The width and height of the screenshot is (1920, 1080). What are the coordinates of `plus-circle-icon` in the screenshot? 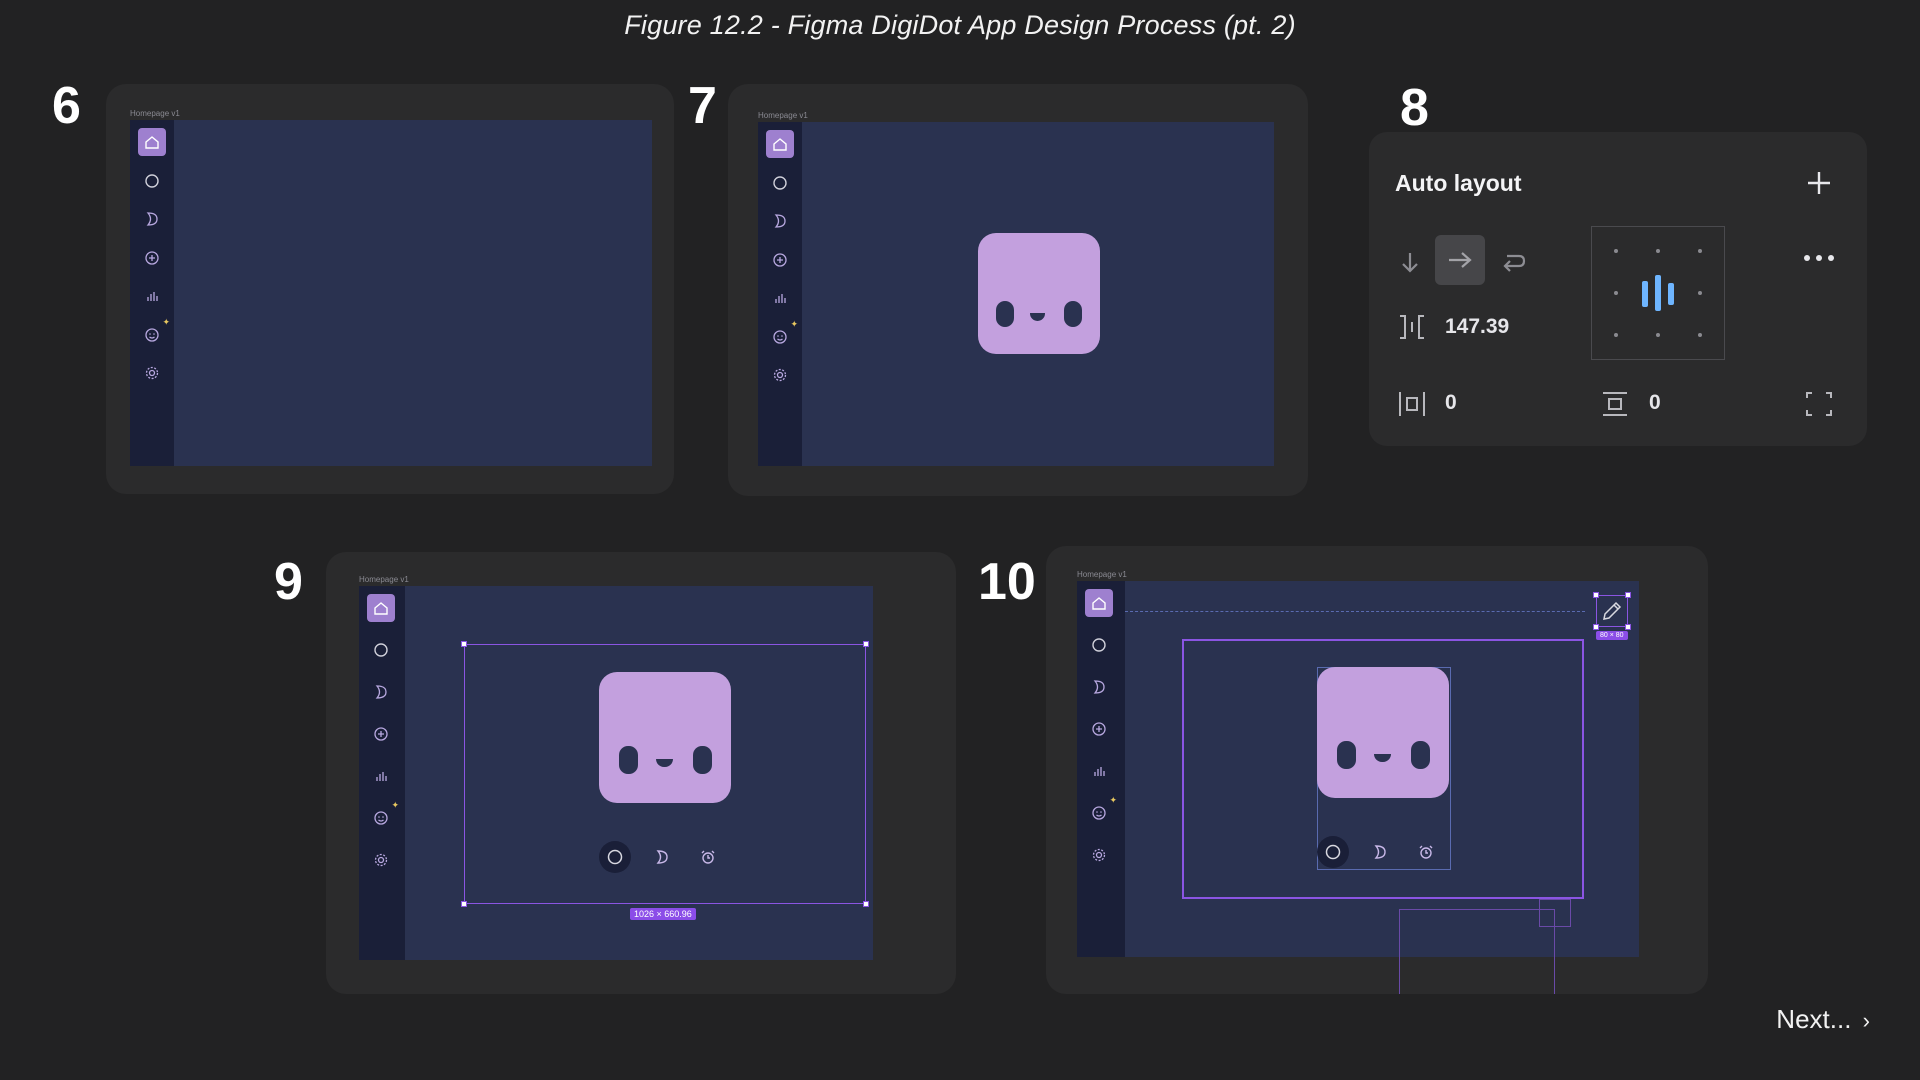 It's located at (780, 259).